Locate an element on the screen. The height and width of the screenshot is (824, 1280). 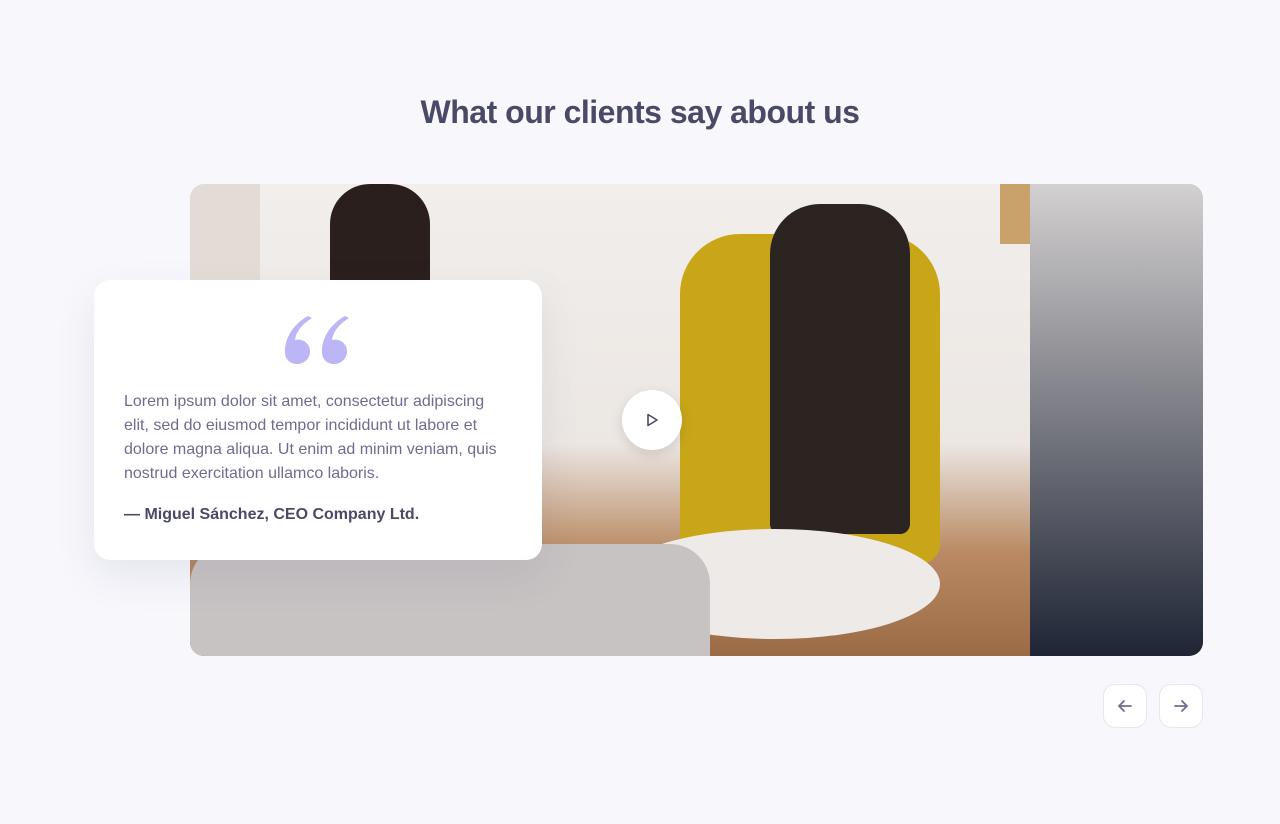
play-icon is located at coordinates (652, 420).